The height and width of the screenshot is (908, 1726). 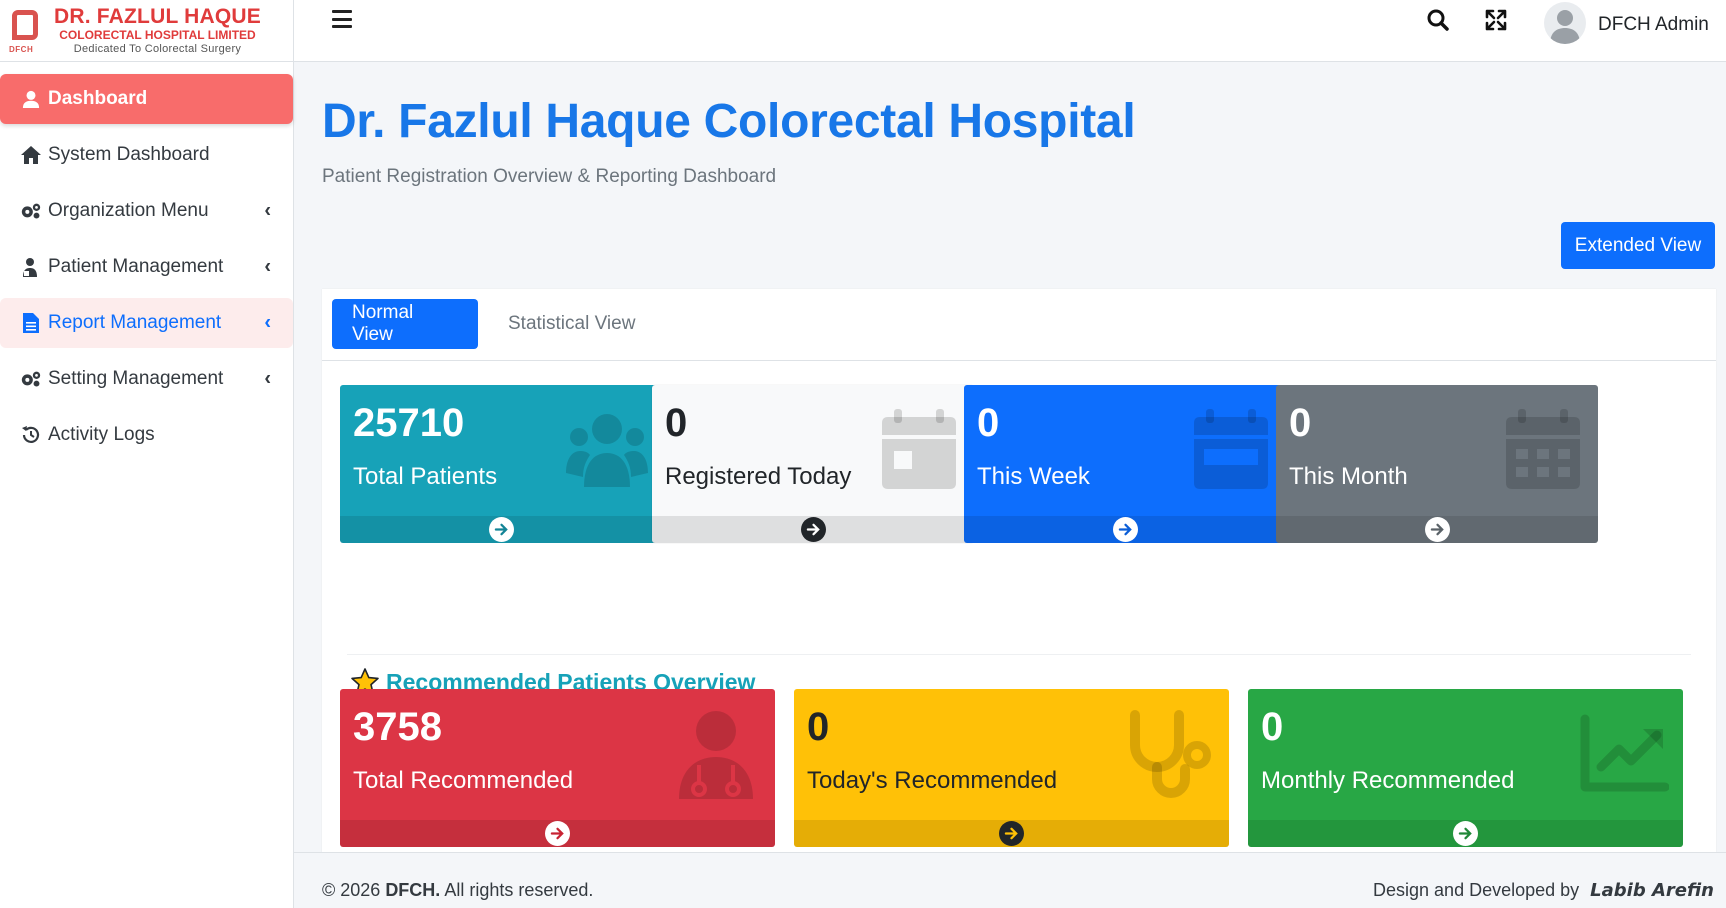 What do you see at coordinates (1437, 464) in the screenshot?
I see `stat-this-month: 0 This Month` at bounding box center [1437, 464].